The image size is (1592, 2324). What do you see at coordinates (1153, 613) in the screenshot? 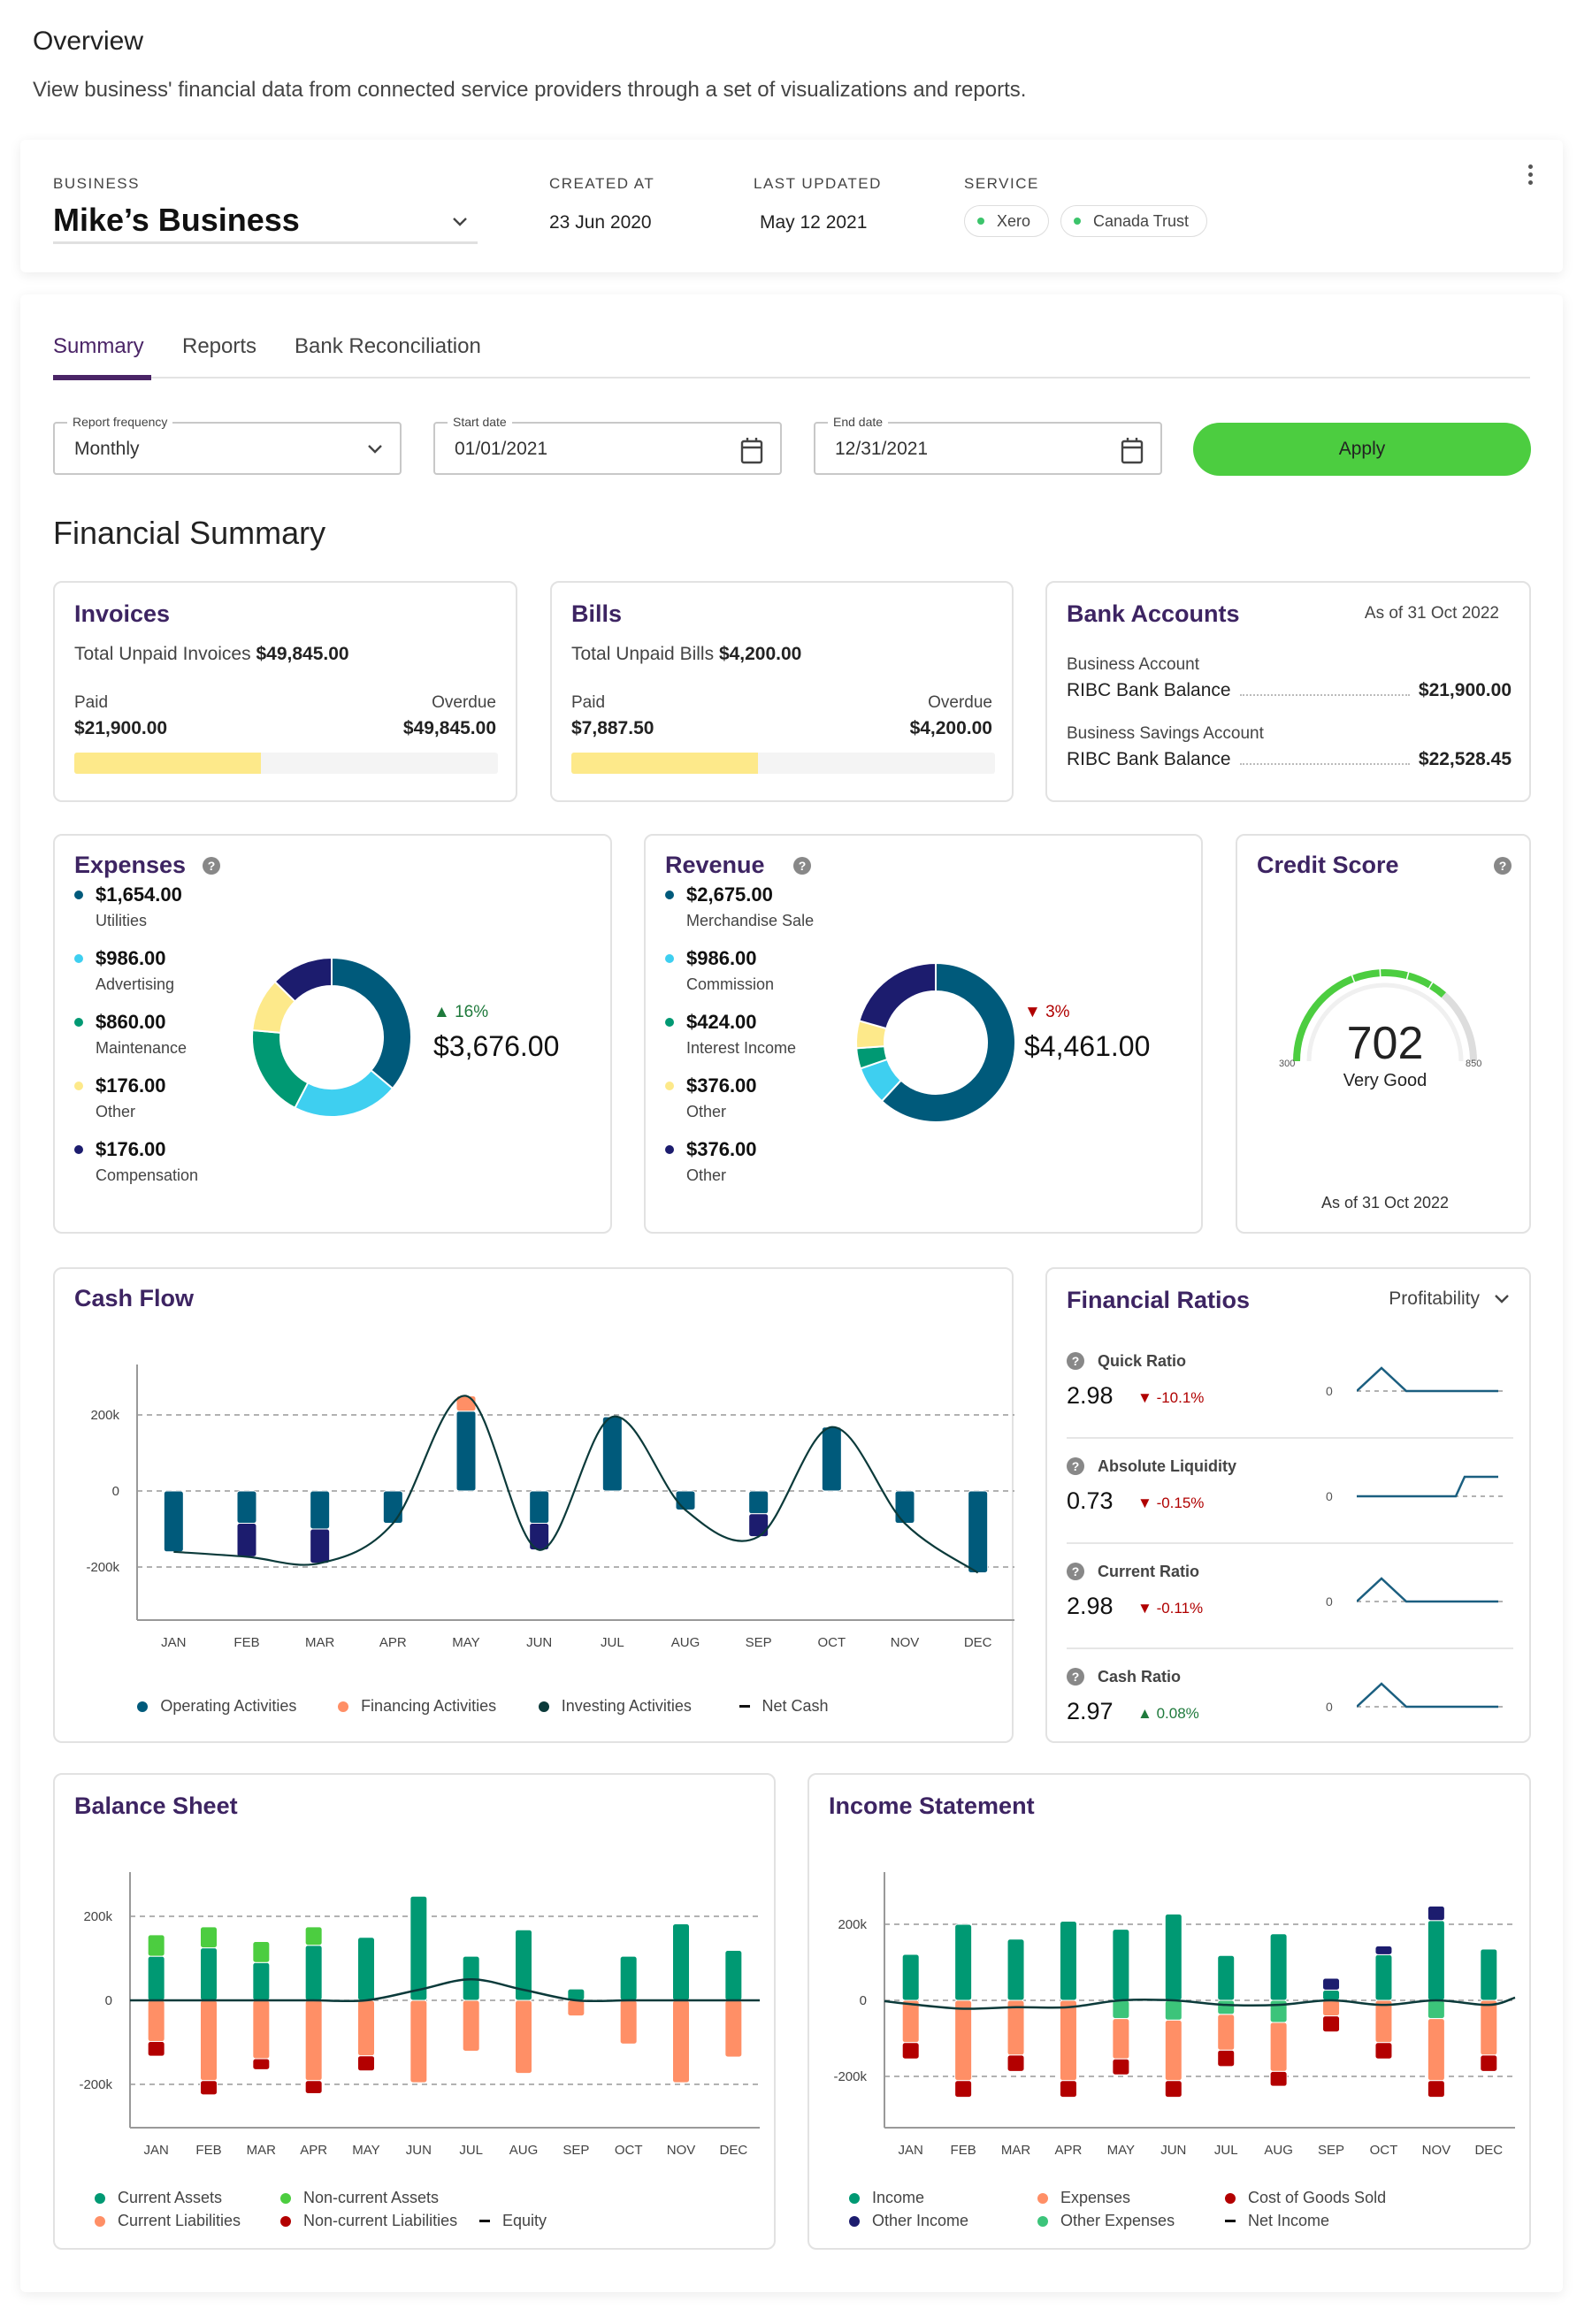
I see `bank-accounts-title: Bank Accounts` at bounding box center [1153, 613].